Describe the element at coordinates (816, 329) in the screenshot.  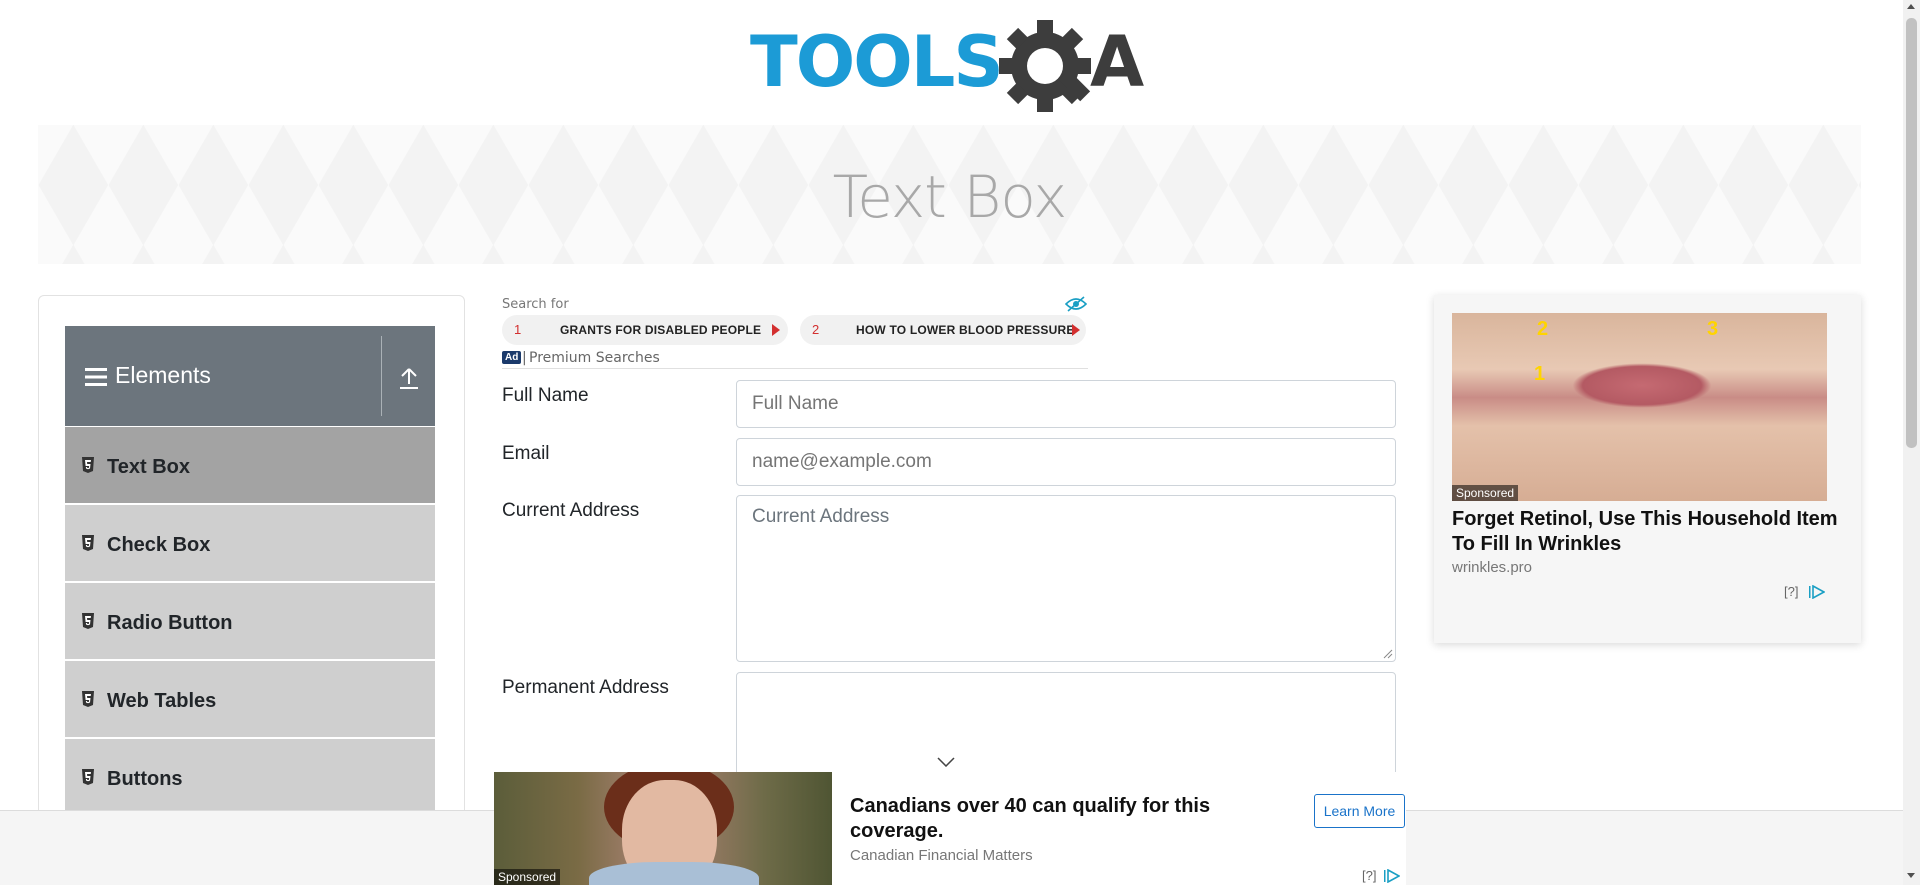
I see `pill-number: 2` at that location.